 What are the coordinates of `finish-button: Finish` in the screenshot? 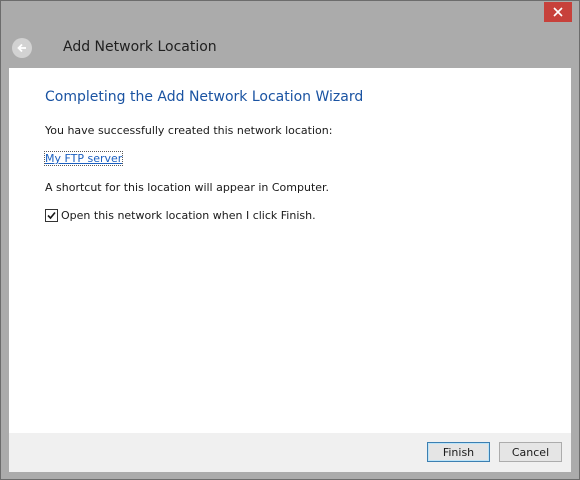 It's located at (458, 452).